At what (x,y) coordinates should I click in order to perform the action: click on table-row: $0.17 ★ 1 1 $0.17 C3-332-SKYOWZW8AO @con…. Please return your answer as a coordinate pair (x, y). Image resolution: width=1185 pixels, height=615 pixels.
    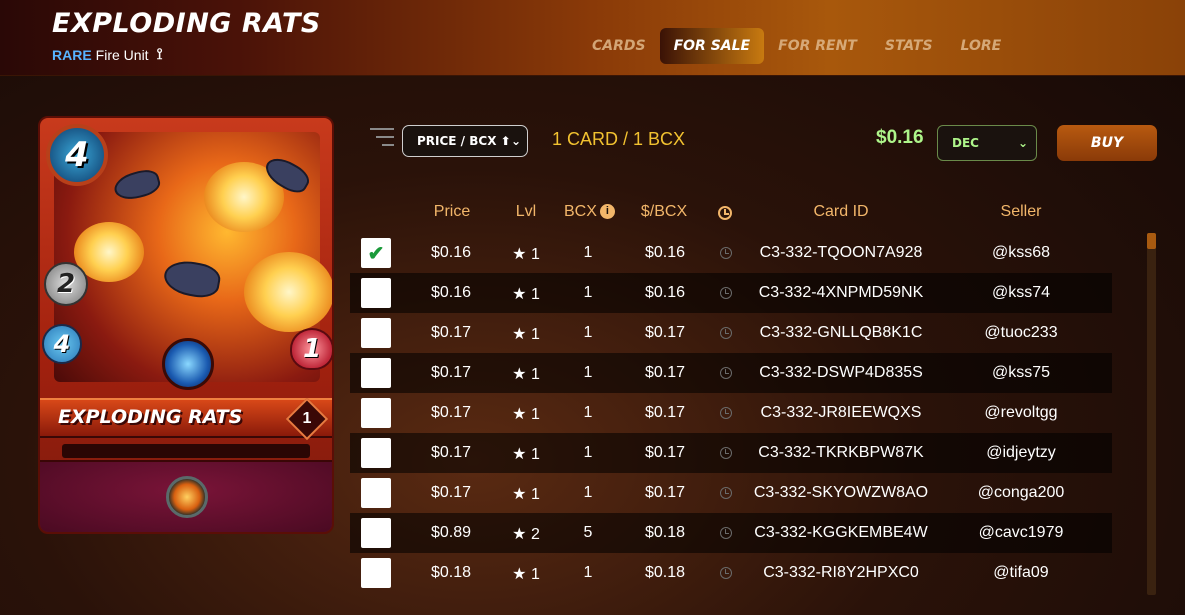
    Looking at the image, I should click on (731, 493).